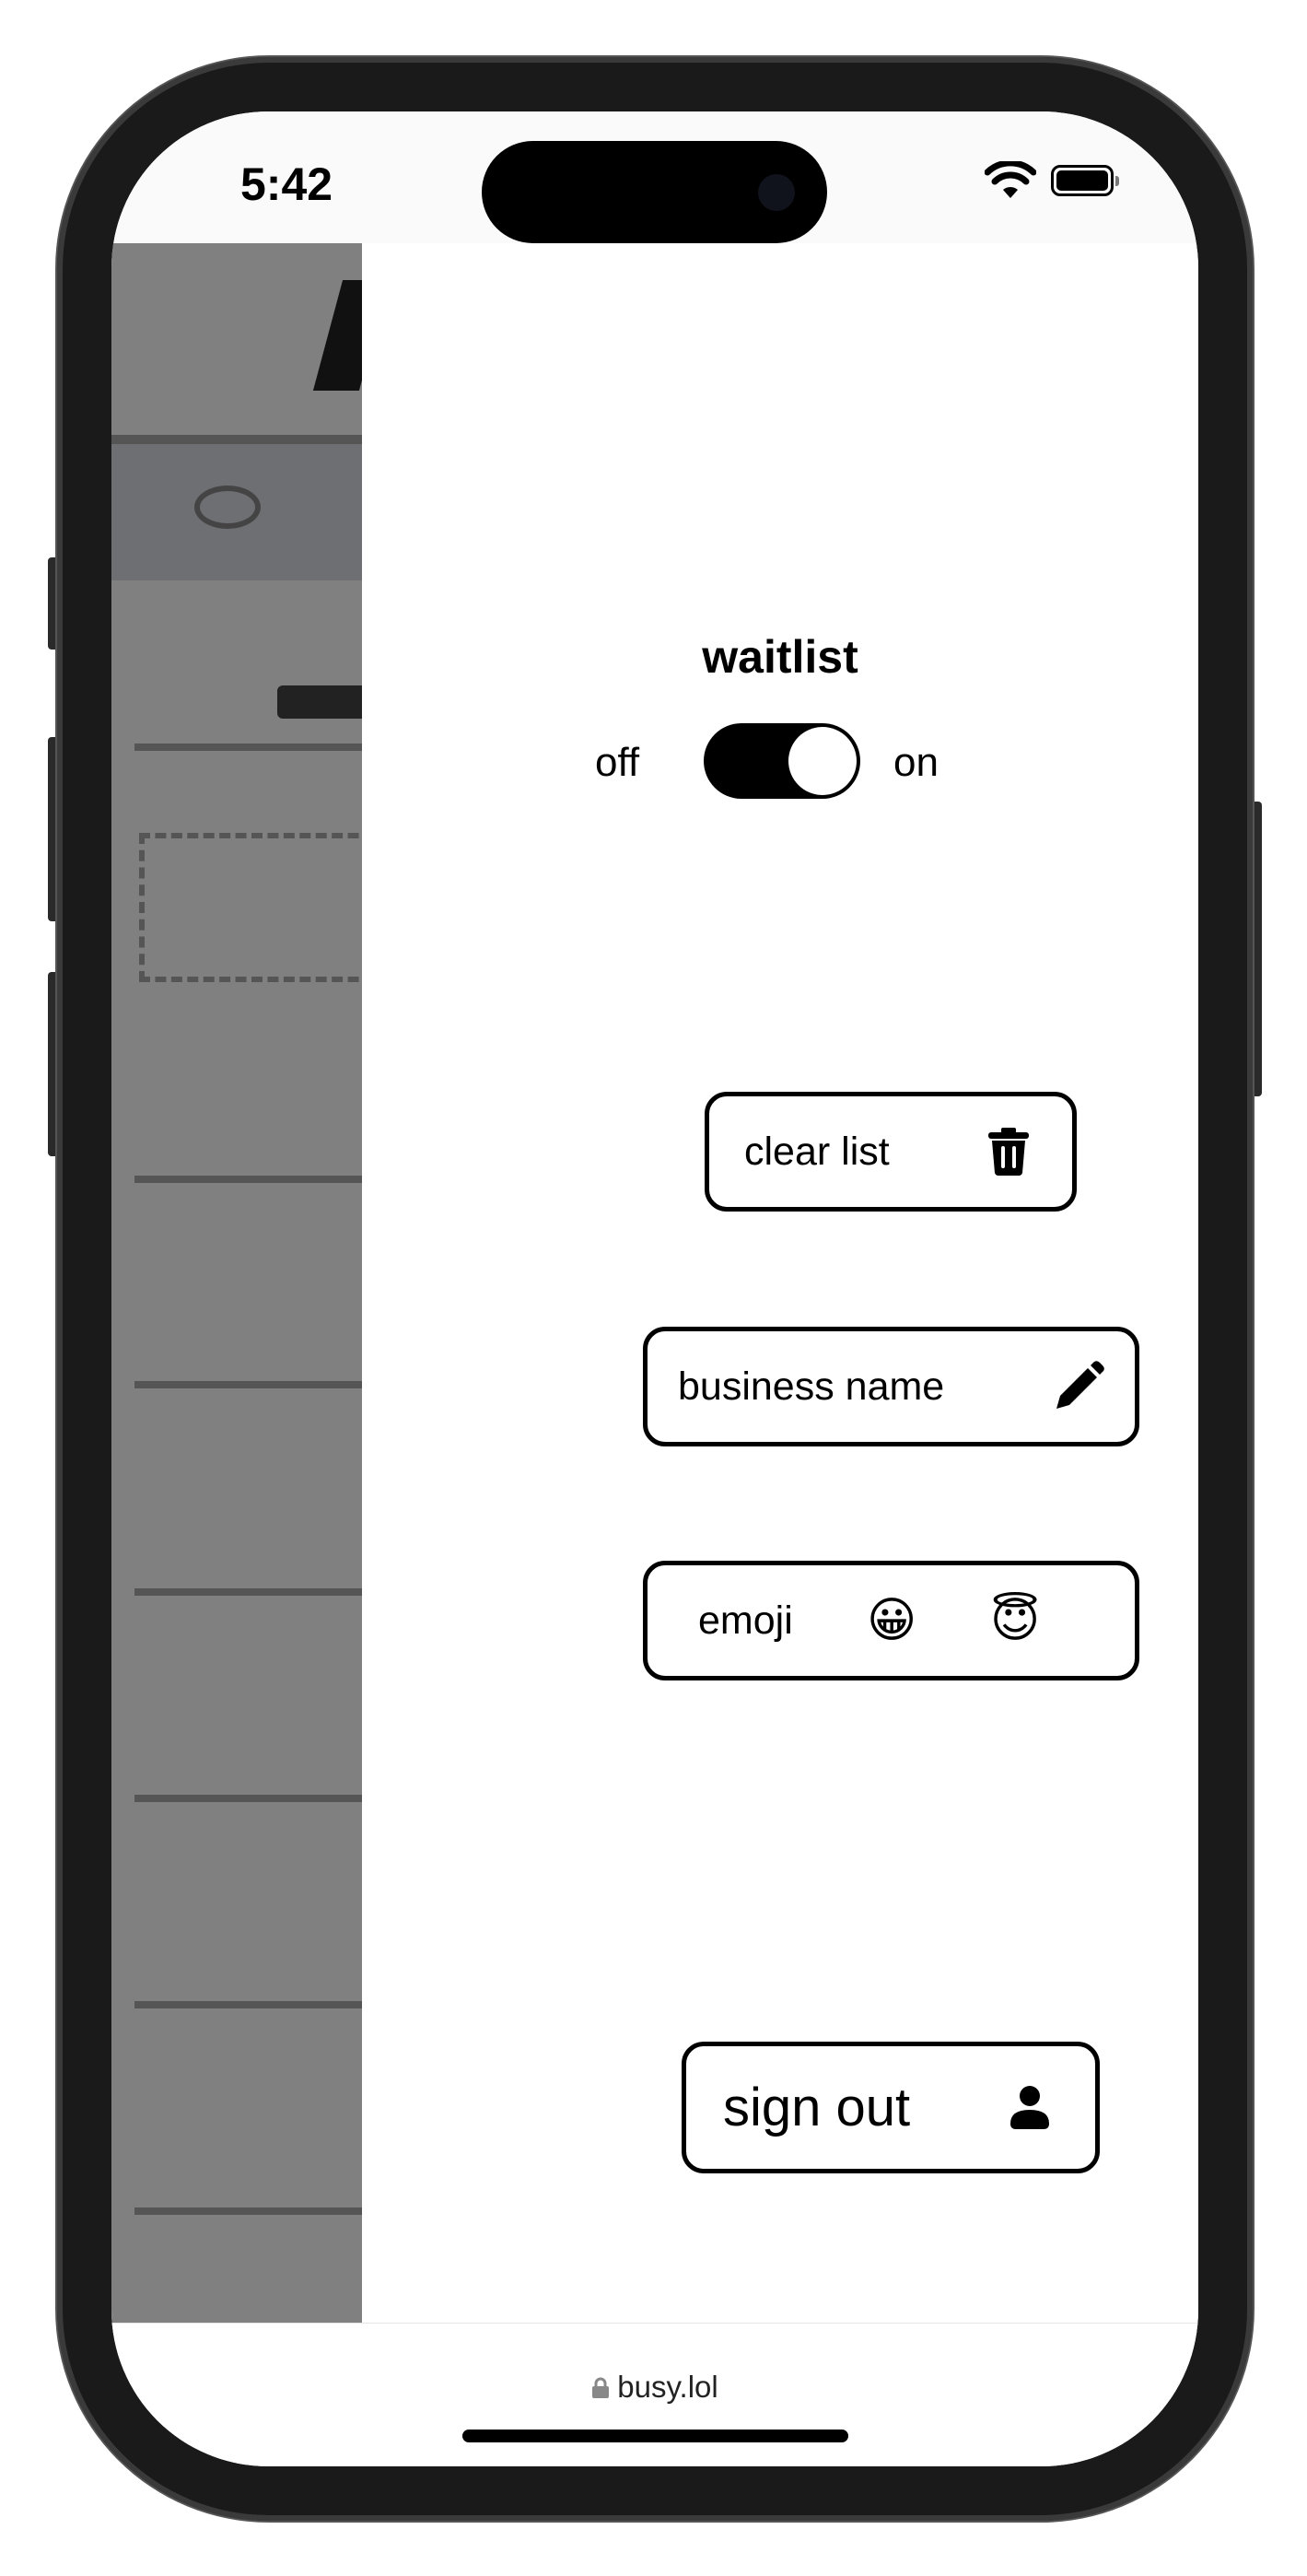 Image resolution: width=1307 pixels, height=2576 pixels. What do you see at coordinates (817, 2107) in the screenshot?
I see `sign-out-label: sign out` at bounding box center [817, 2107].